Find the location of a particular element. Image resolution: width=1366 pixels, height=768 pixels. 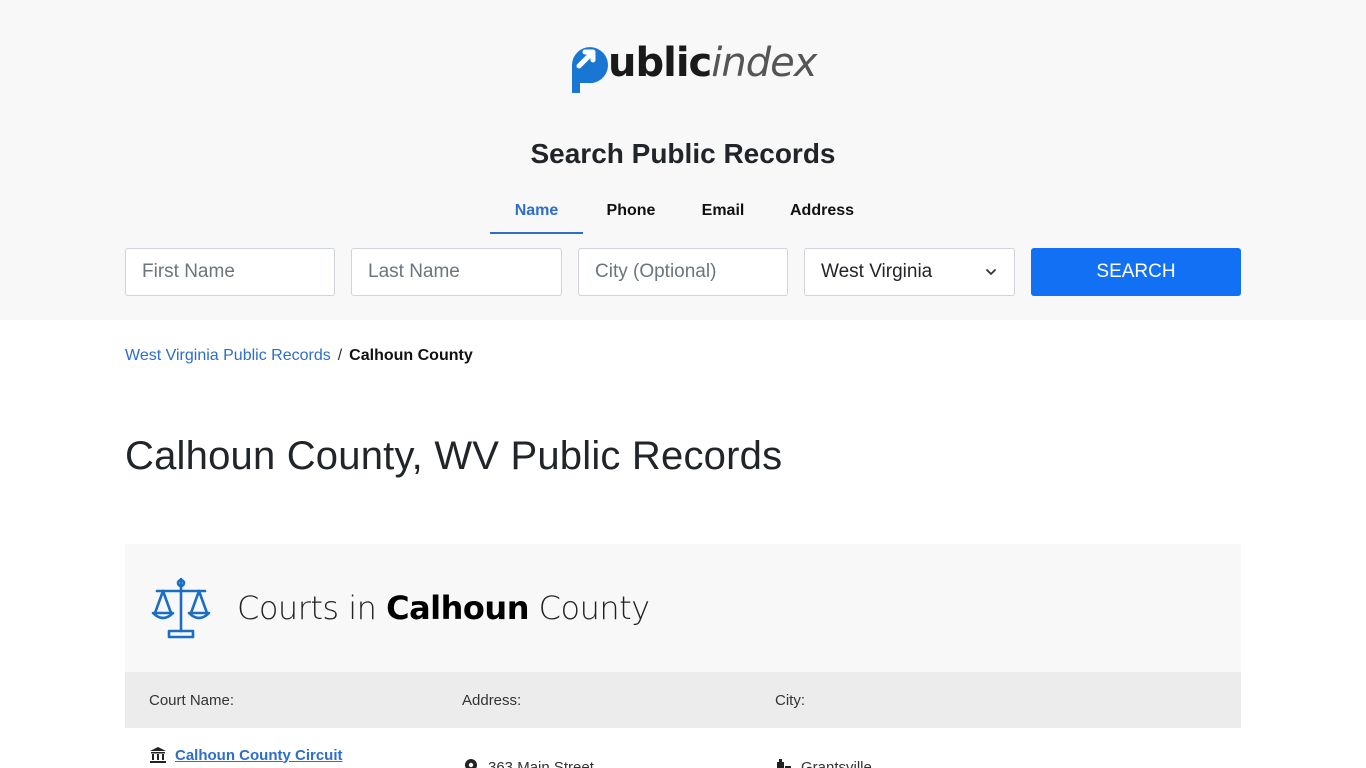

column-header-court-name: Court Name: is located at coordinates (192, 700).